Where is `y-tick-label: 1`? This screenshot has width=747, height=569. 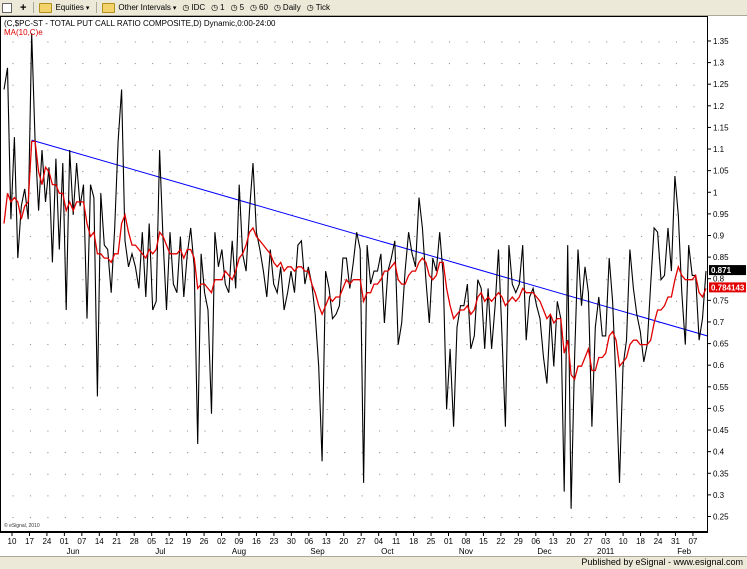
y-tick-label: 1 is located at coordinates (715, 192).